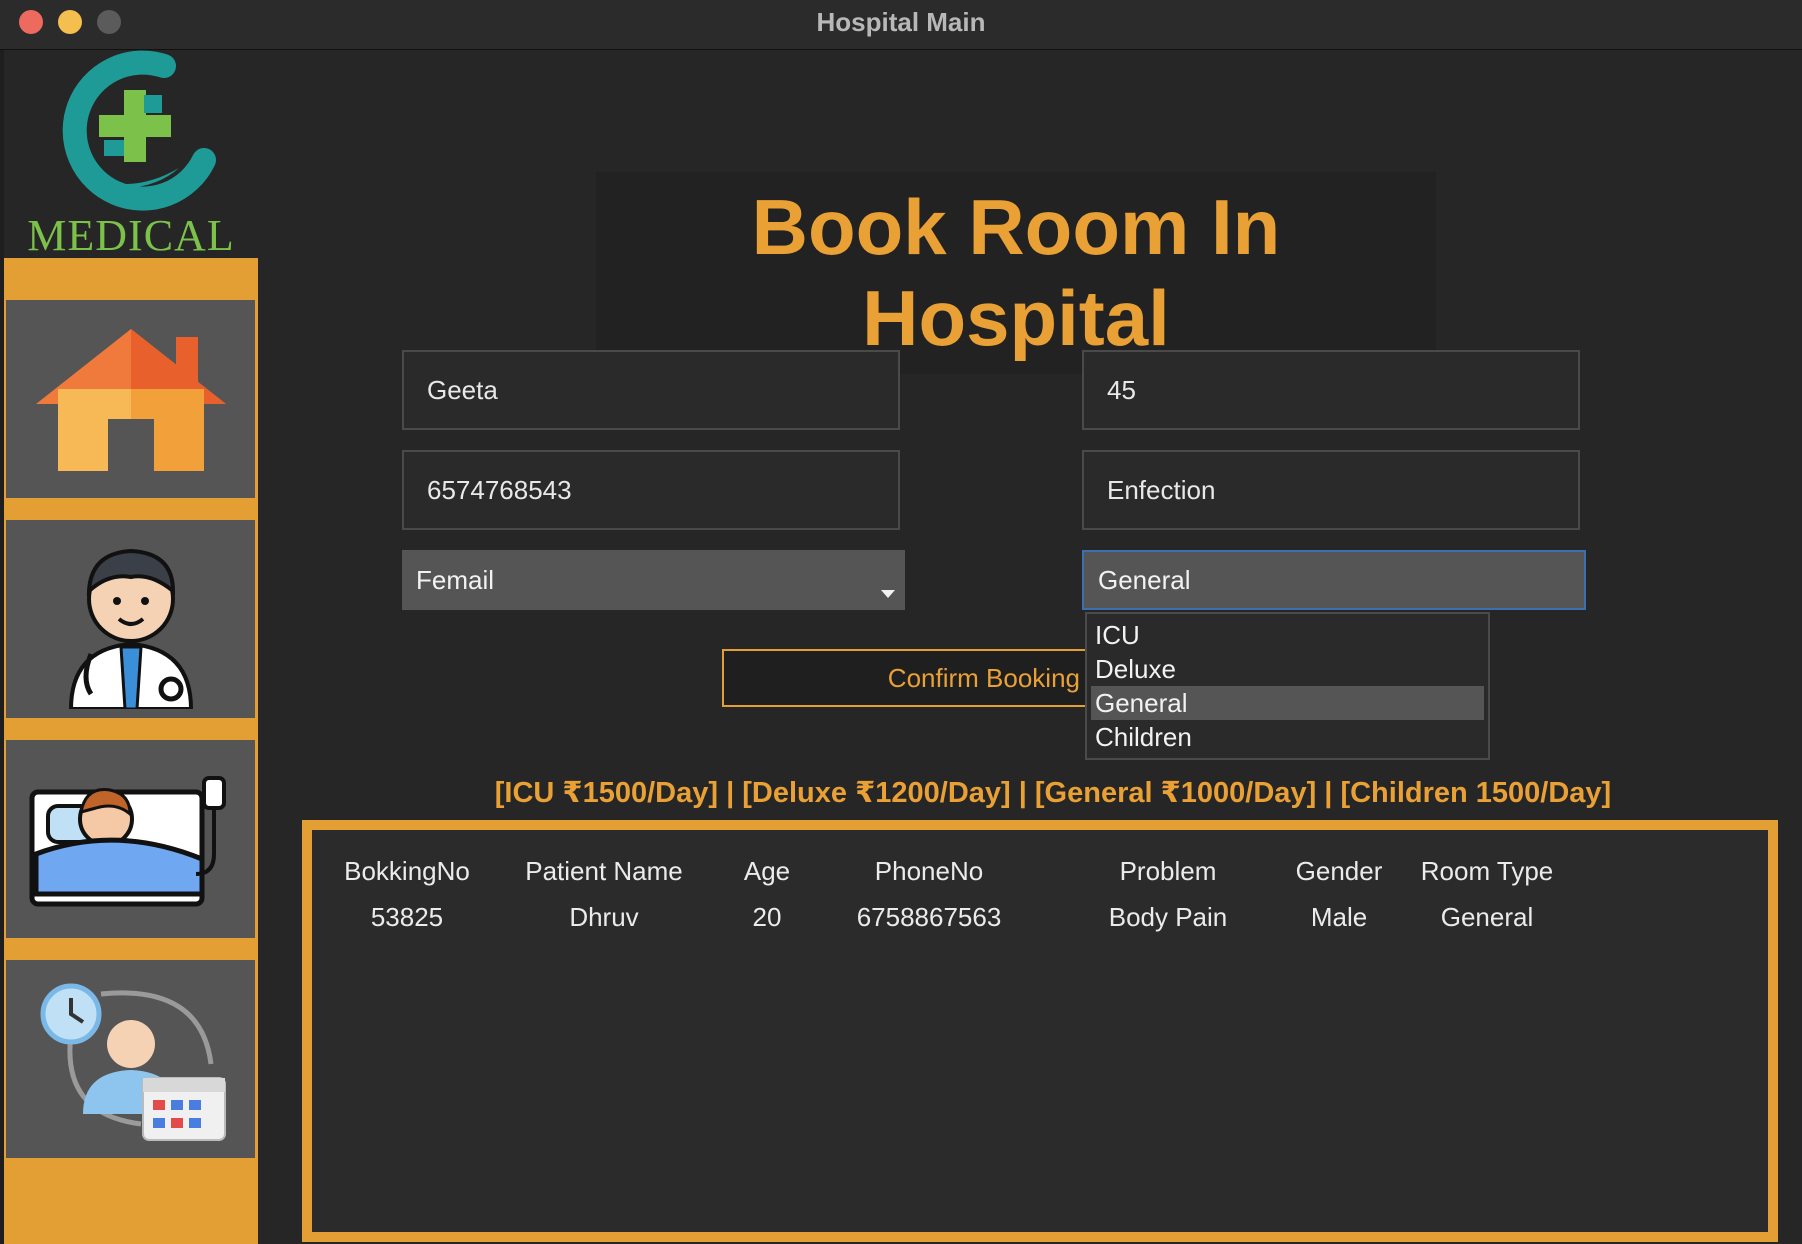  I want to click on sidebar-item-doctor, so click(130, 619).